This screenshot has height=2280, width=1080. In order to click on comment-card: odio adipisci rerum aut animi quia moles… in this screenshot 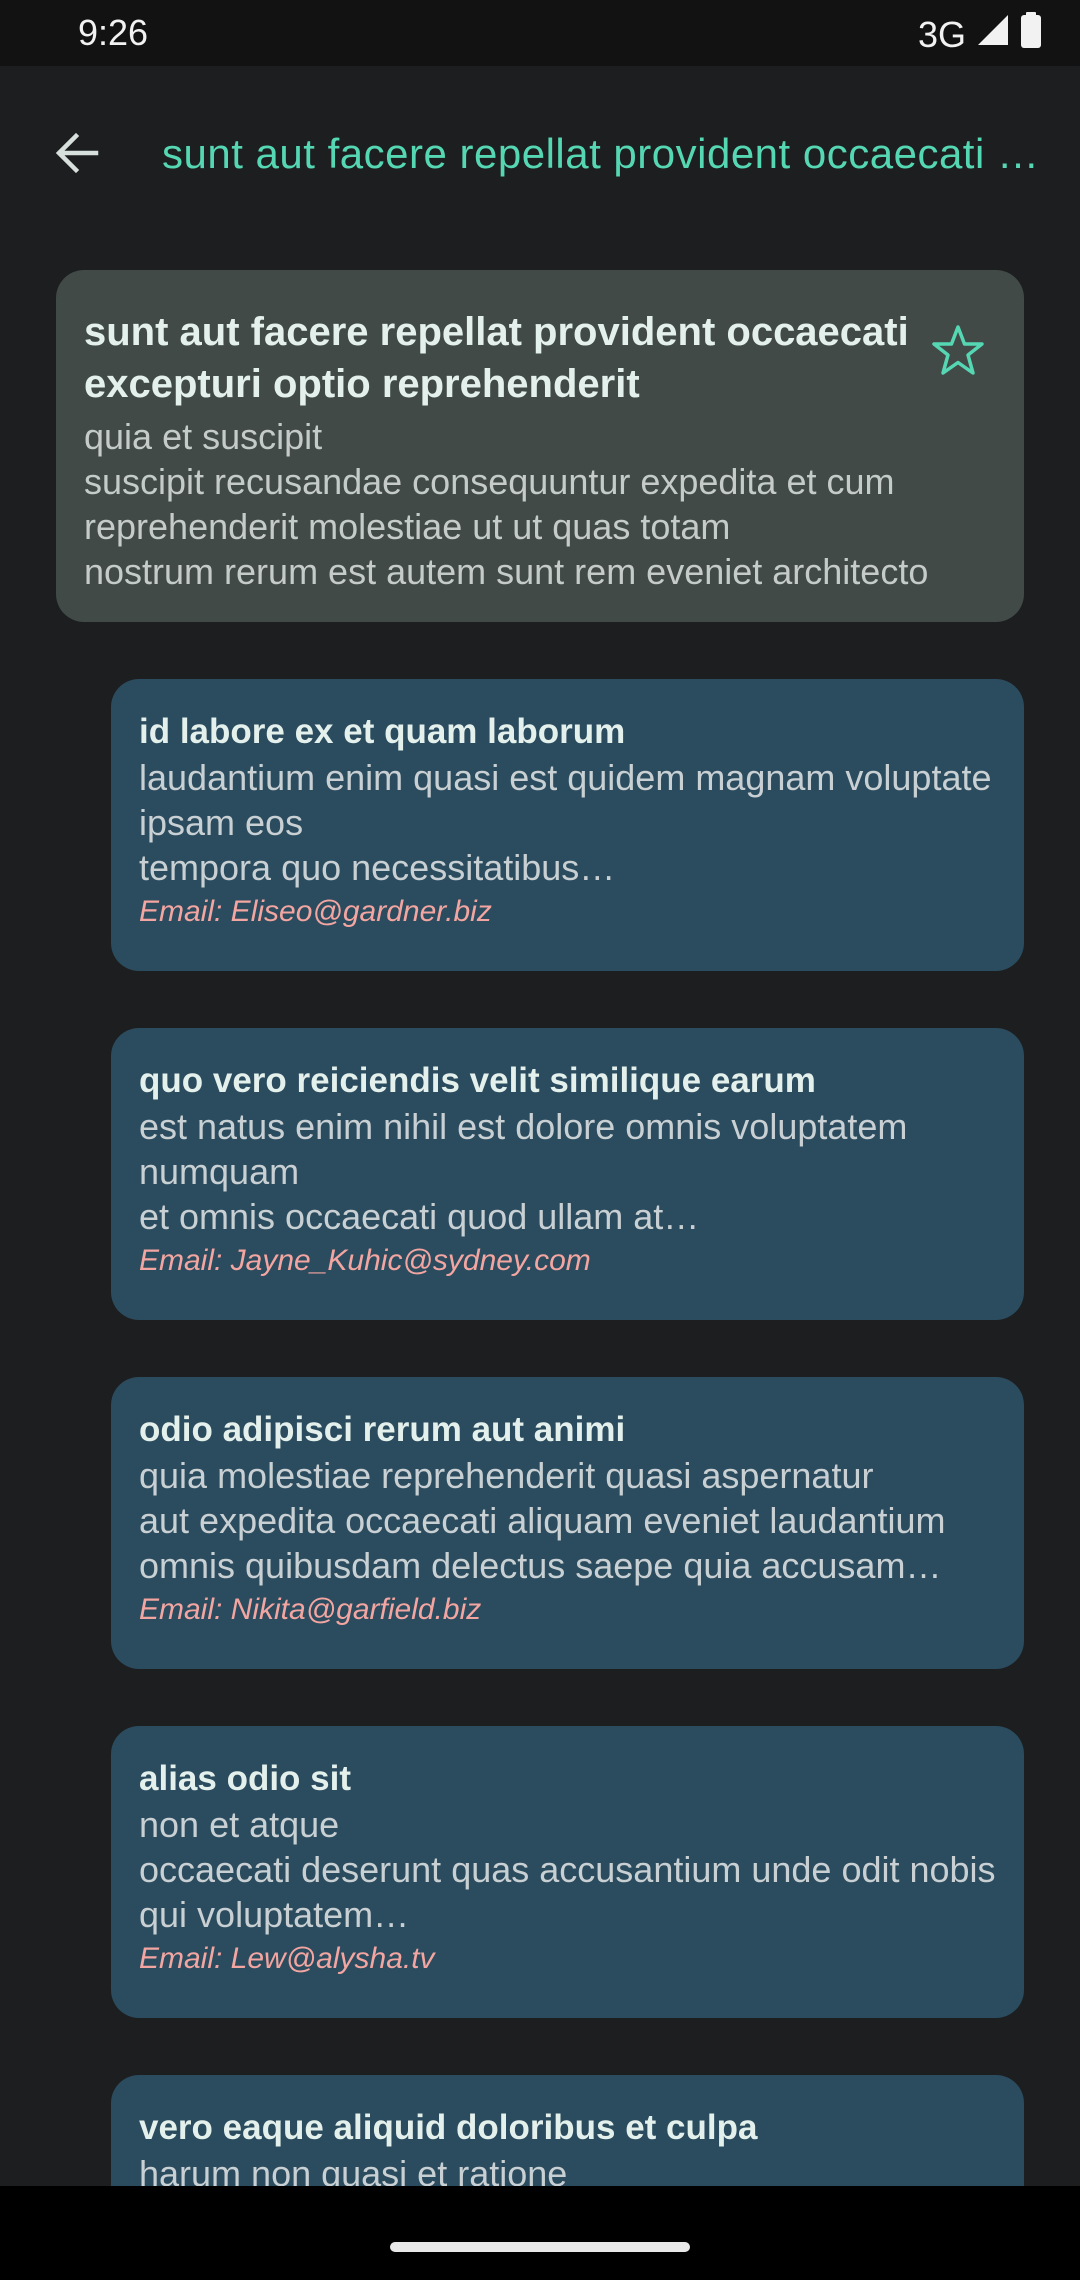, I will do `click(567, 1523)`.